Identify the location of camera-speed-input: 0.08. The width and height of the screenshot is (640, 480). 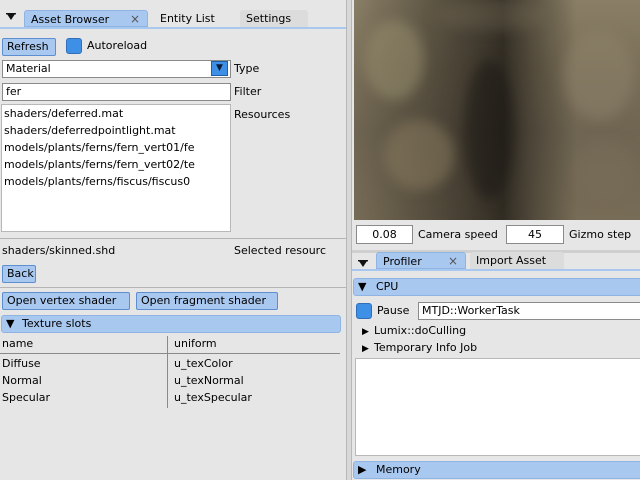
(384, 234).